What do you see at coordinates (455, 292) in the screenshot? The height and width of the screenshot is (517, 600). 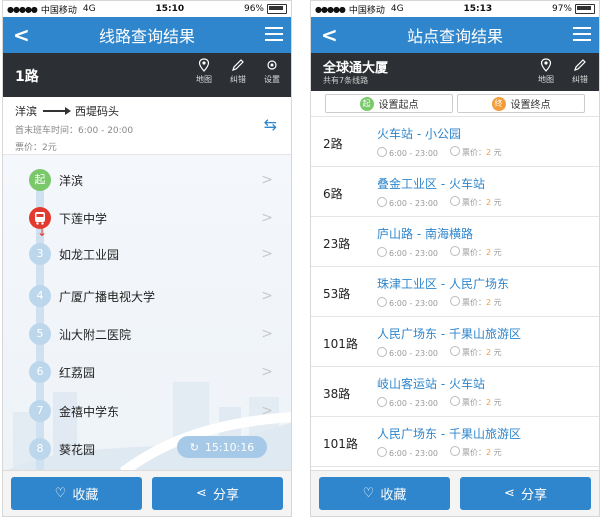 I see `list-item: 53路 珠津工业区 - 人民广场东 6:00 - 23:00 票价：2 元` at bounding box center [455, 292].